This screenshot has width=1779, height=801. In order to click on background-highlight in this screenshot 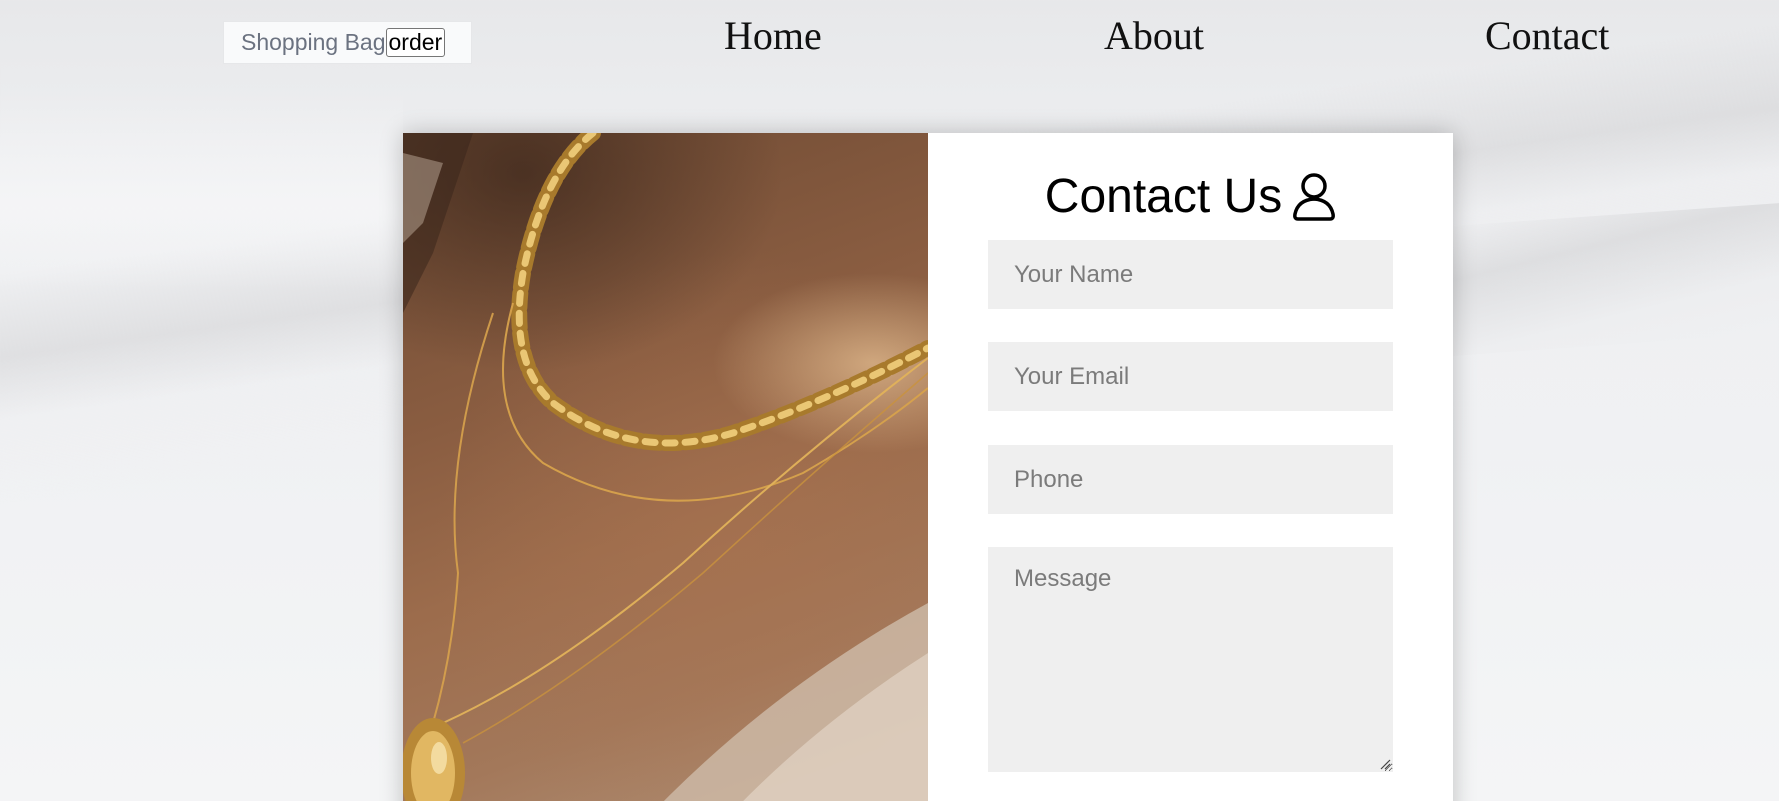, I will do `click(201, 190)`.